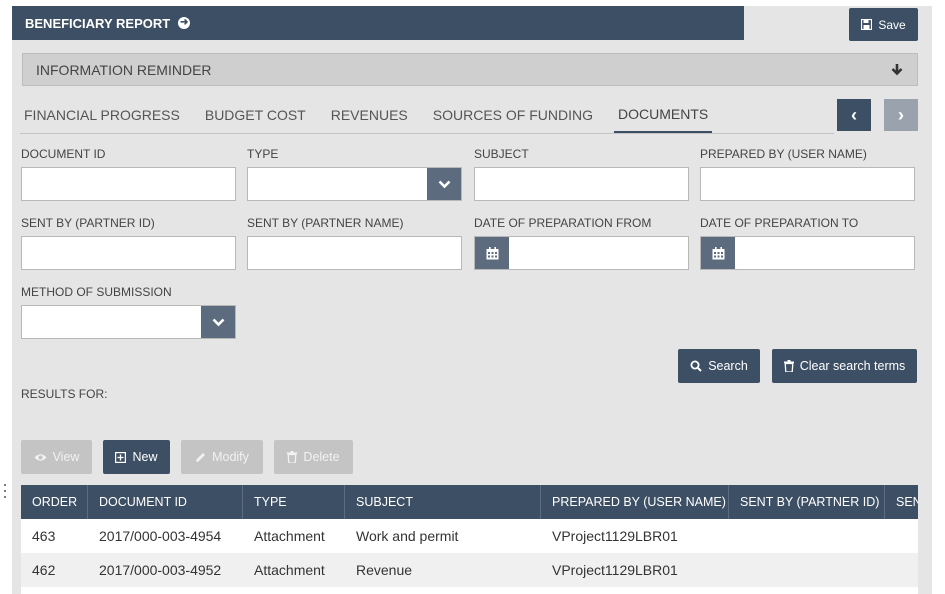 The height and width of the screenshot is (594, 945). I want to click on column-header-type: TYPE, so click(294, 502).